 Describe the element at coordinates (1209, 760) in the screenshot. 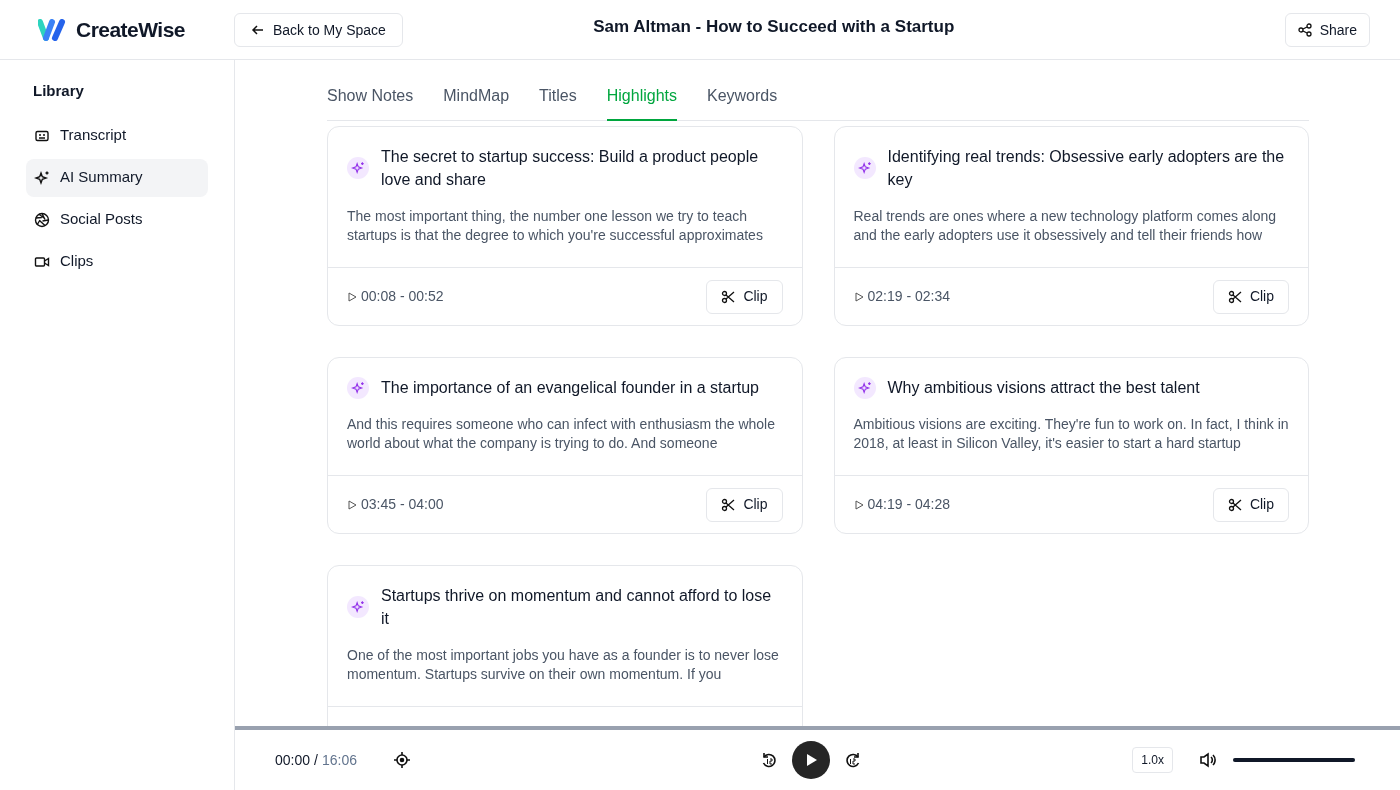

I see `volume-icon` at that location.